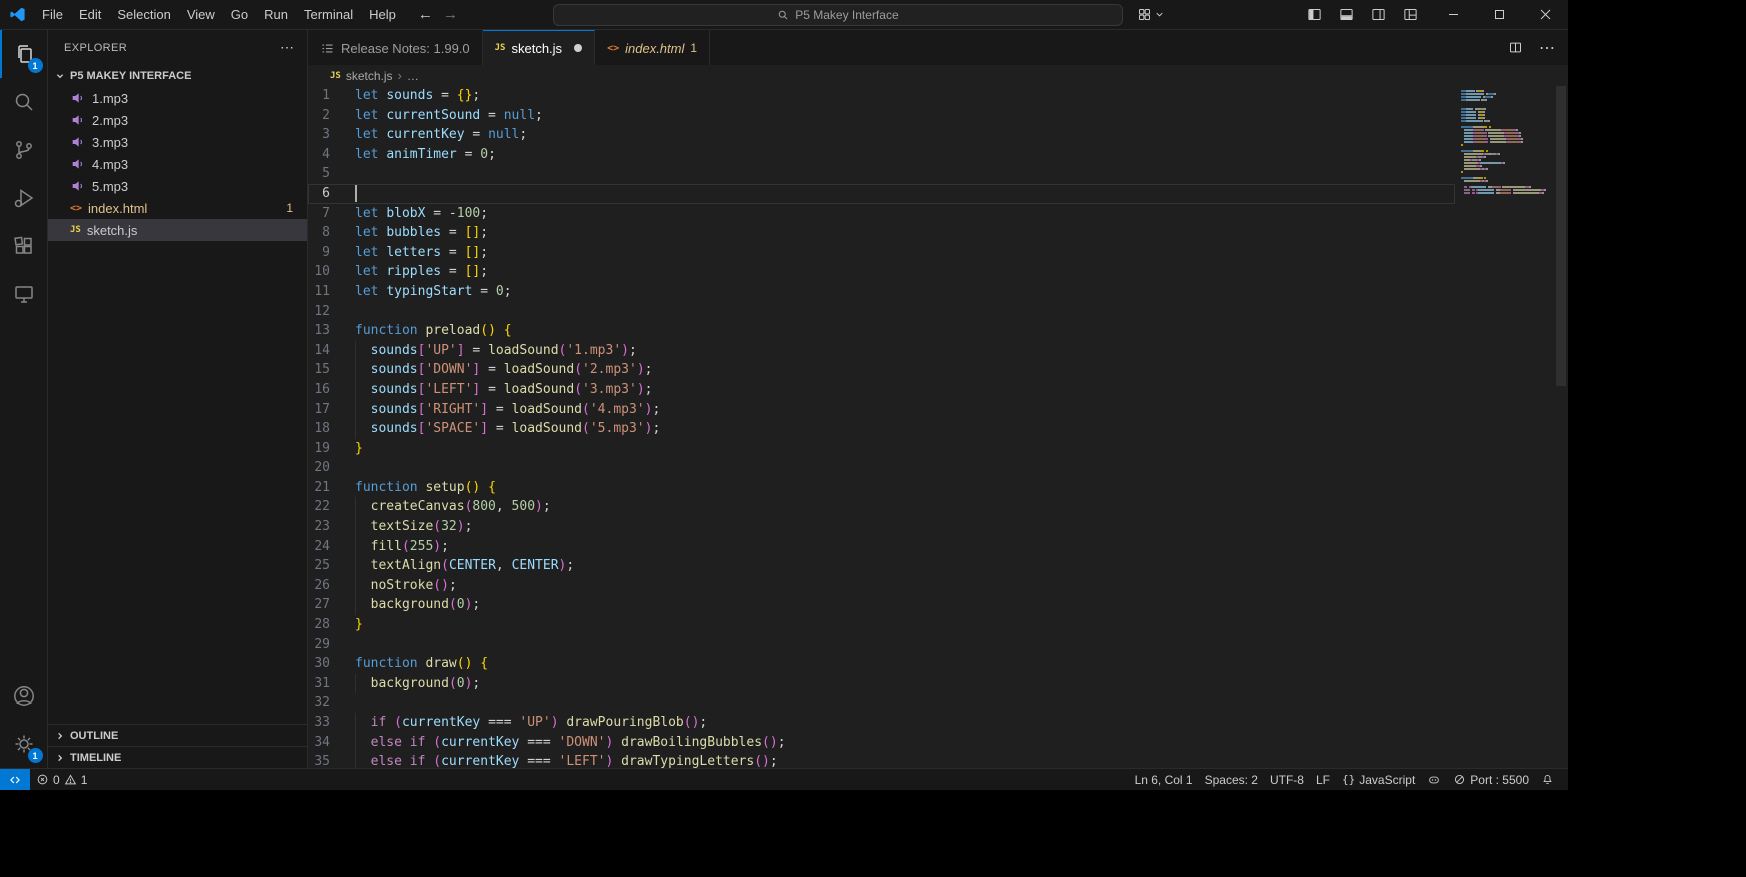 This screenshot has height=877, width=1746. What do you see at coordinates (24, 246) in the screenshot?
I see `activitybar-extensions` at bounding box center [24, 246].